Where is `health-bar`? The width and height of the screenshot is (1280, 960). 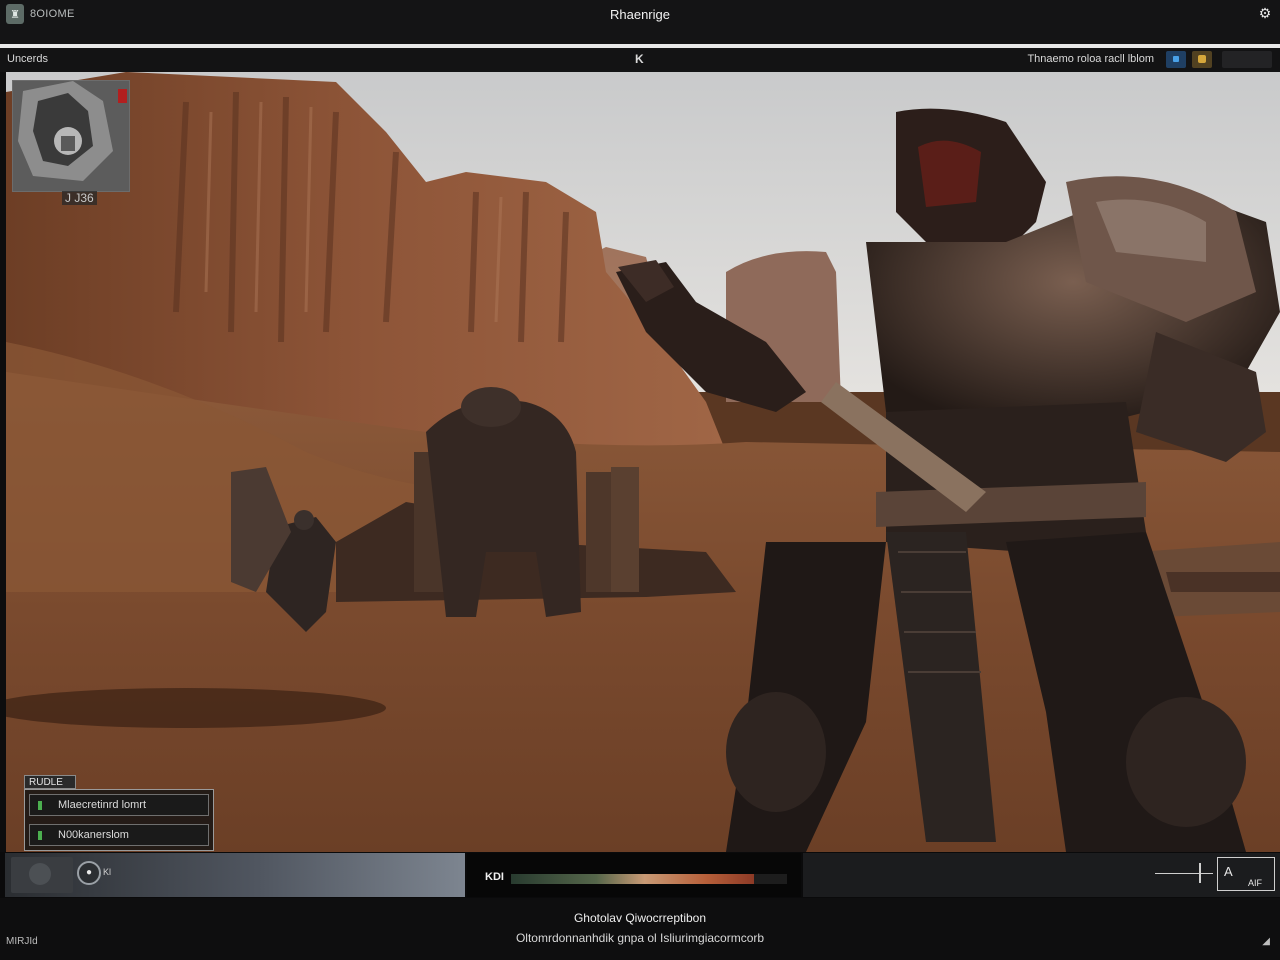
health-bar is located at coordinates (649, 879).